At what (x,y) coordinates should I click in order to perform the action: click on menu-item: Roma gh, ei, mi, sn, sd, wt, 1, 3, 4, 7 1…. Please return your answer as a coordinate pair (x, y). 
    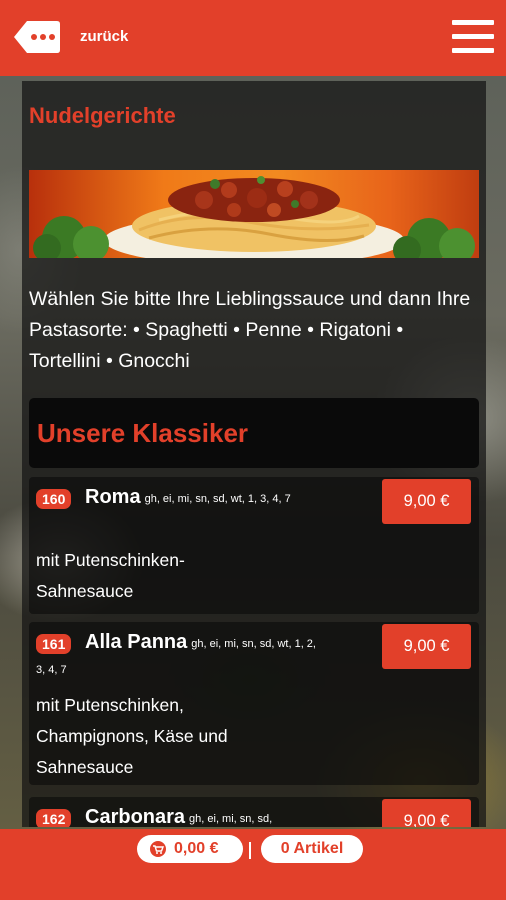
    Looking at the image, I should click on (254, 545).